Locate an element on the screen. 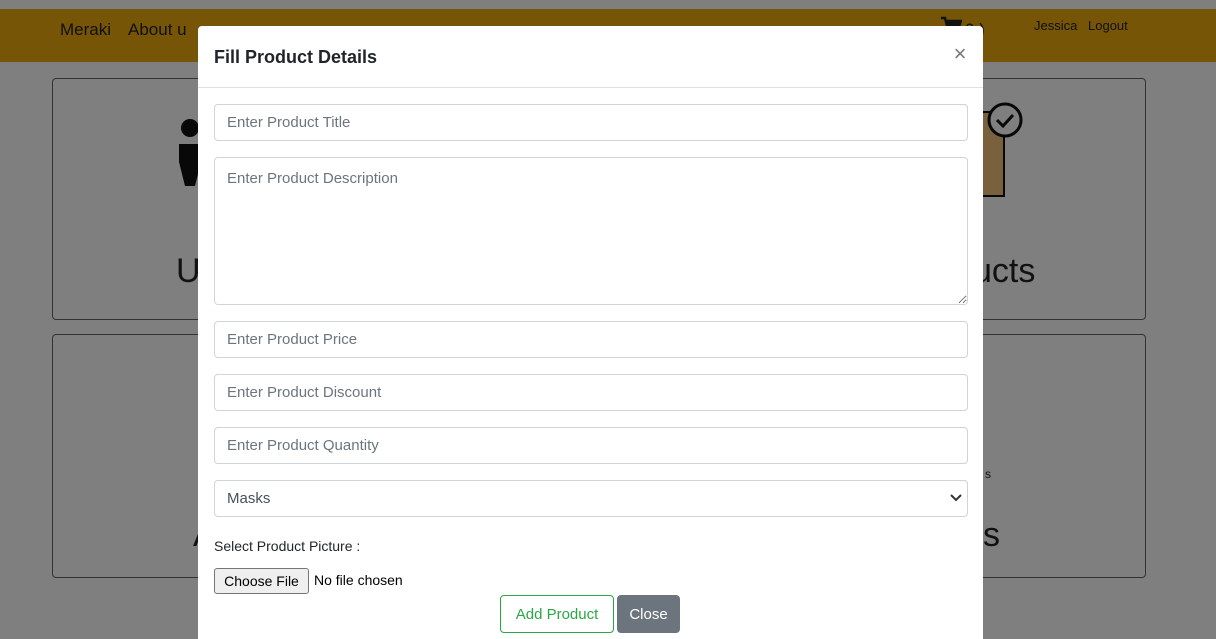 This screenshot has width=1216, height=639. choose-file-button: Choose File is located at coordinates (261, 581).